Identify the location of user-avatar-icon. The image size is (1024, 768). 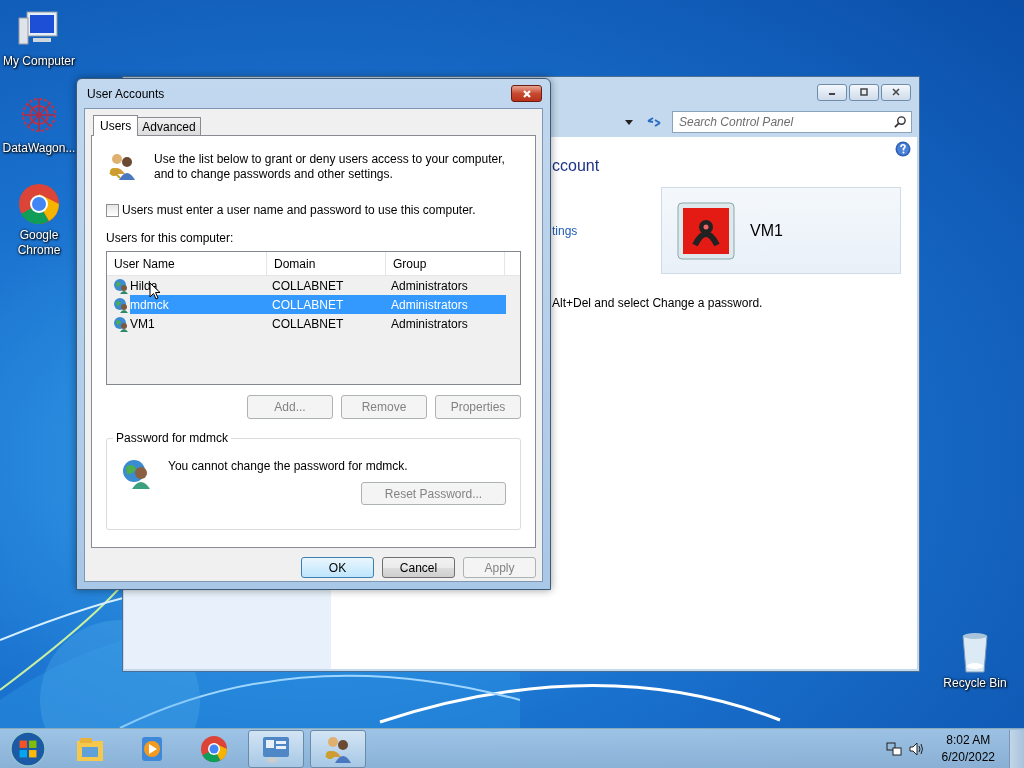
(706, 230).